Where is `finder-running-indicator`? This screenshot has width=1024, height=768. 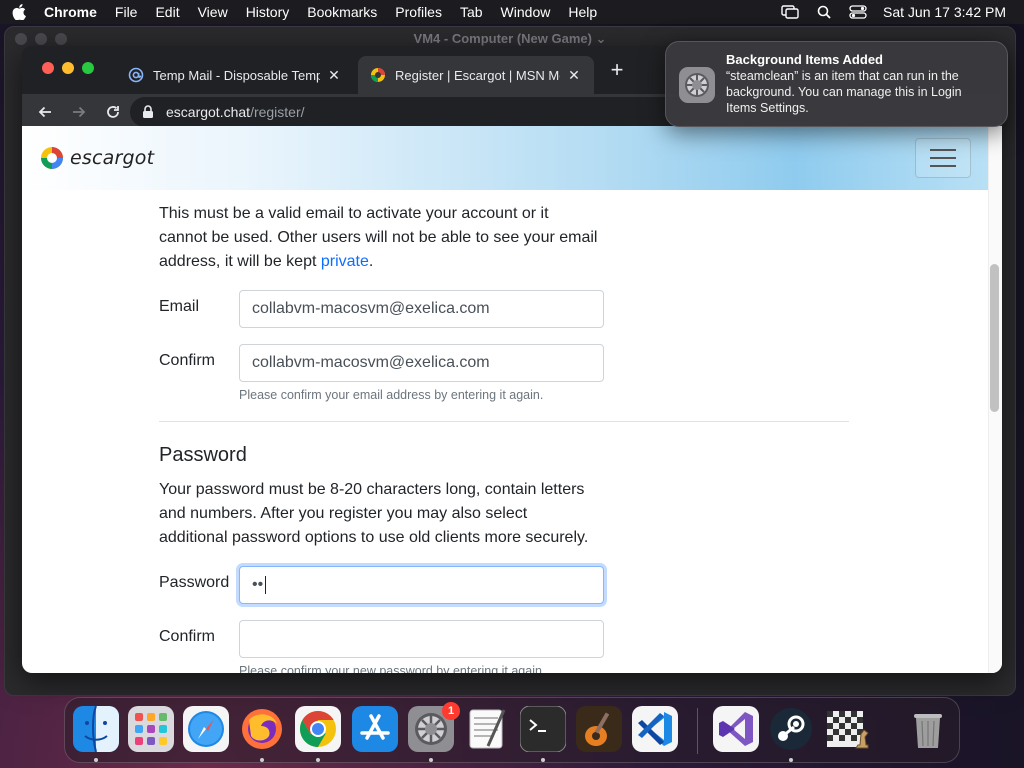
finder-running-indicator is located at coordinates (96, 760).